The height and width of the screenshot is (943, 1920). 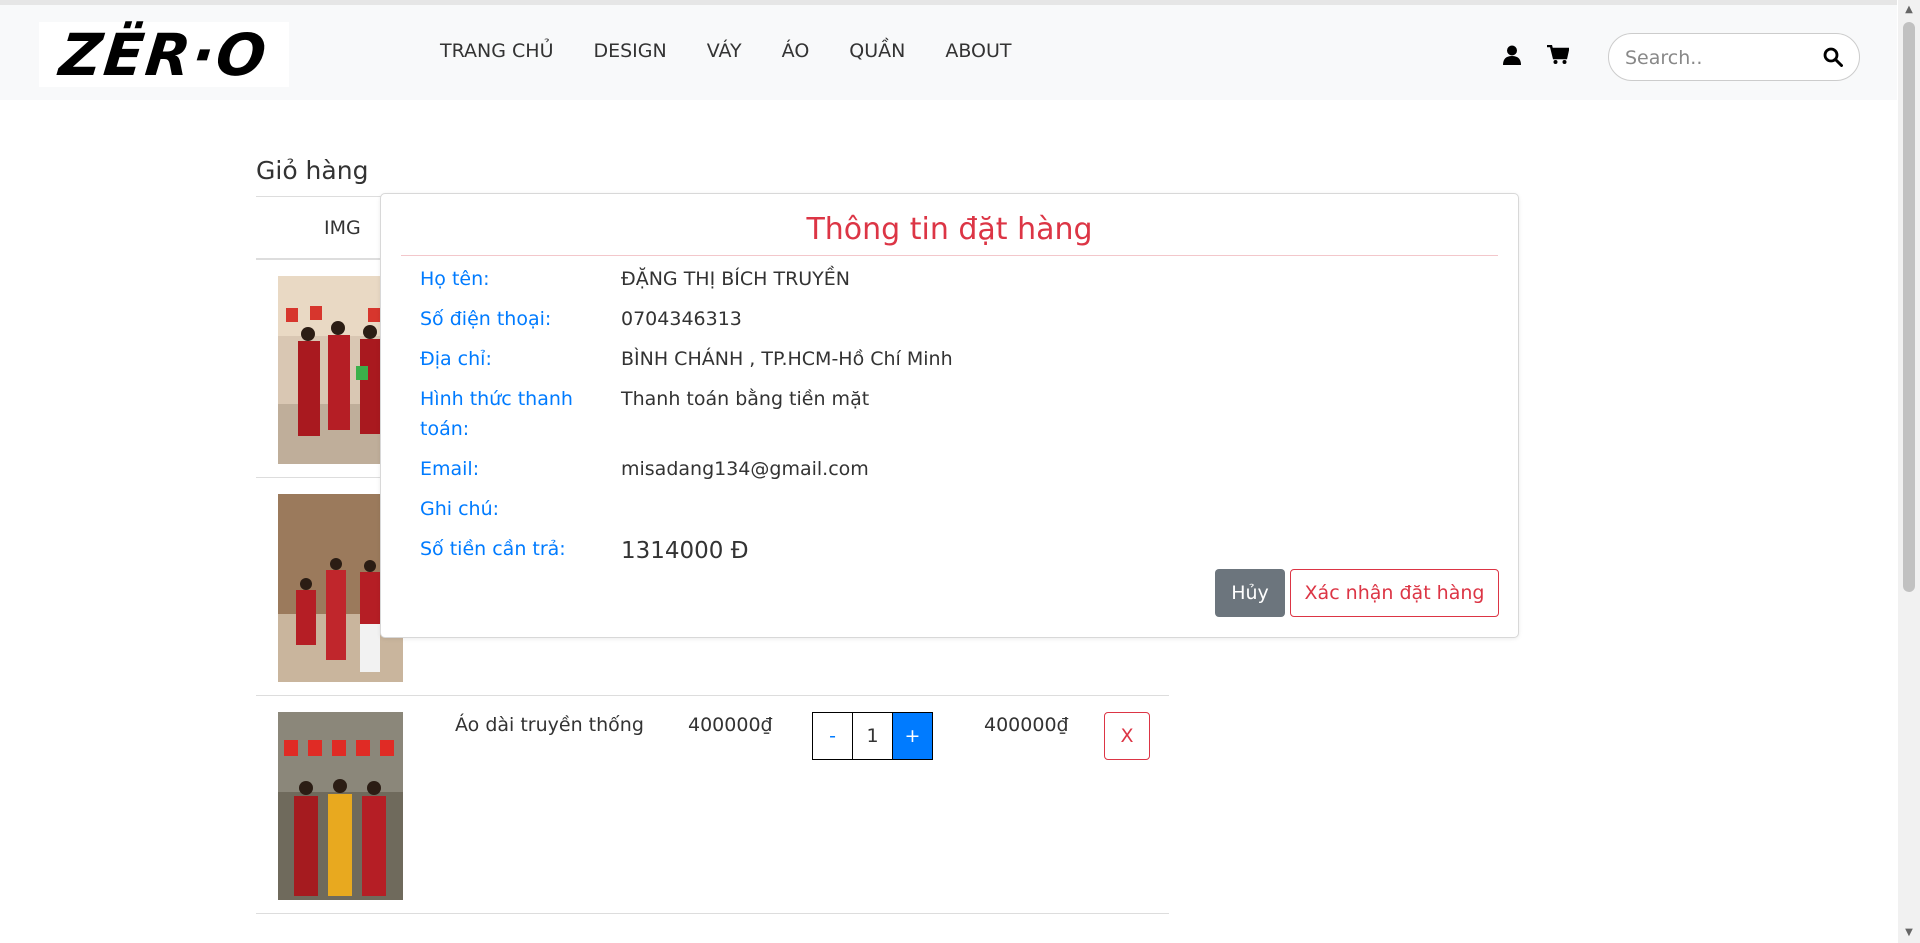 I want to click on nav-pants: QUẦN, so click(x=877, y=51).